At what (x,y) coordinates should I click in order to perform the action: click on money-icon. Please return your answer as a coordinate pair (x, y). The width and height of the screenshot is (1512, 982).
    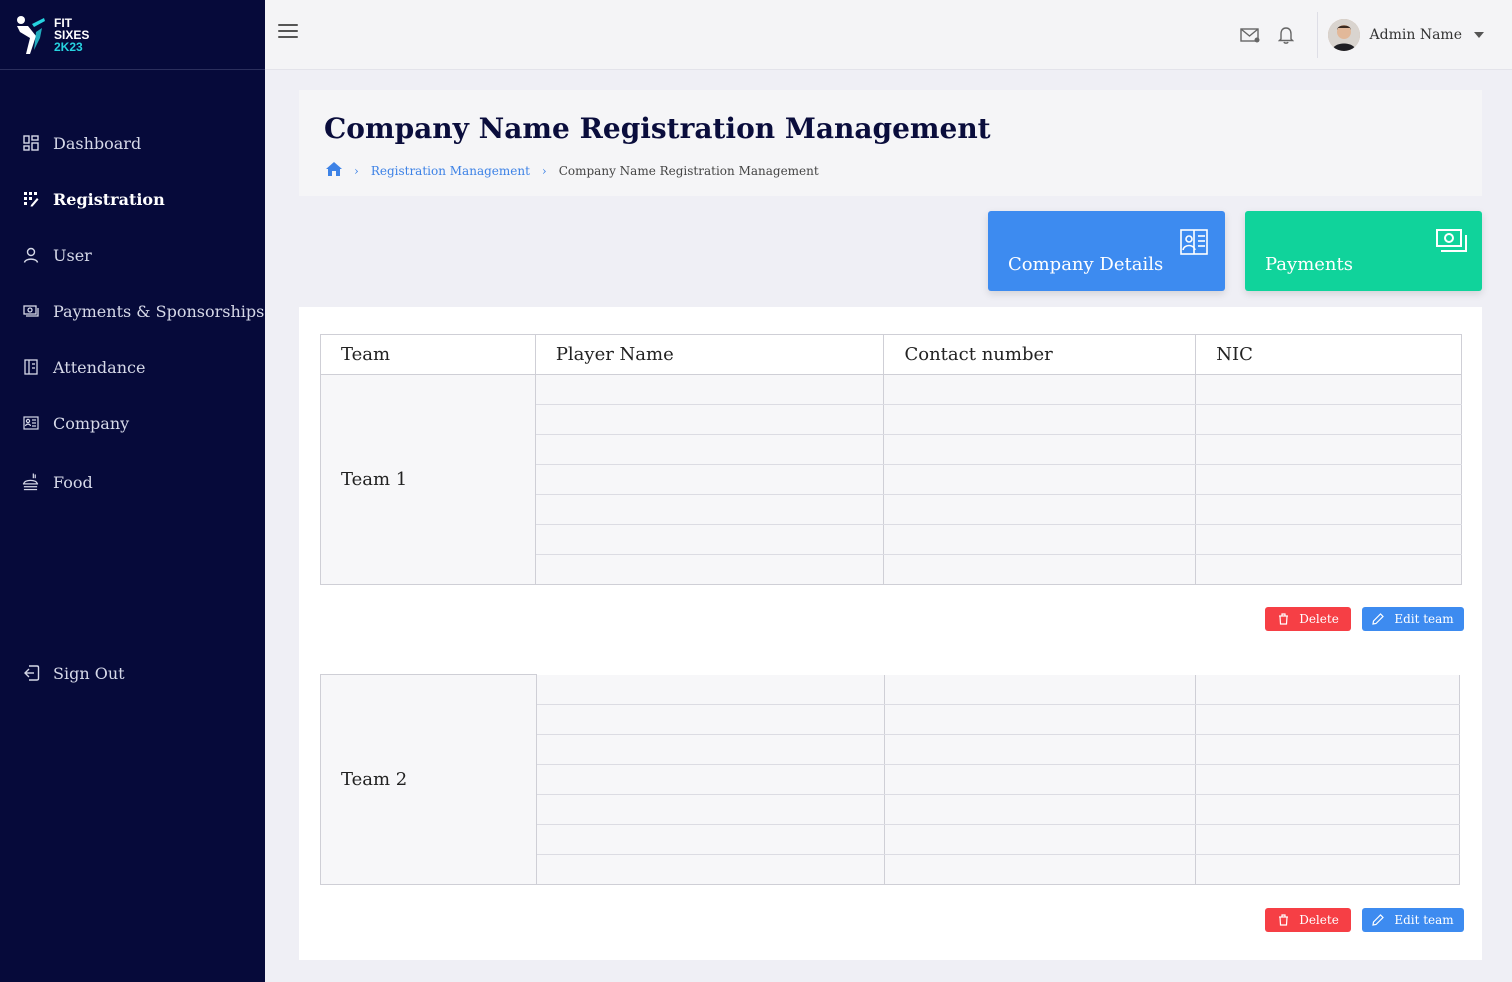
    Looking at the image, I should click on (1451, 242).